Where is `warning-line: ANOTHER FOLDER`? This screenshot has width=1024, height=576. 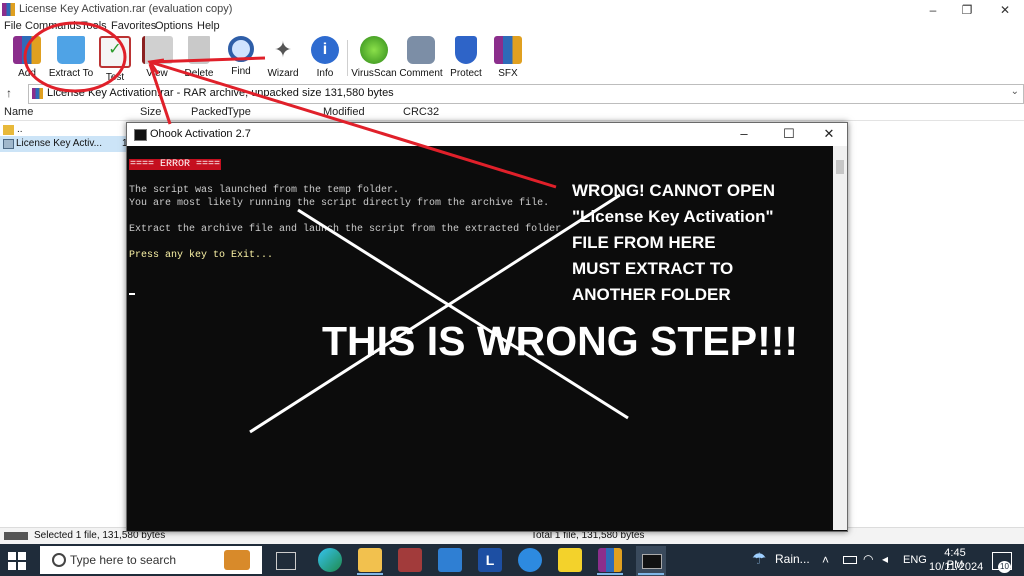
warning-line: ANOTHER FOLDER is located at coordinates (651, 294).